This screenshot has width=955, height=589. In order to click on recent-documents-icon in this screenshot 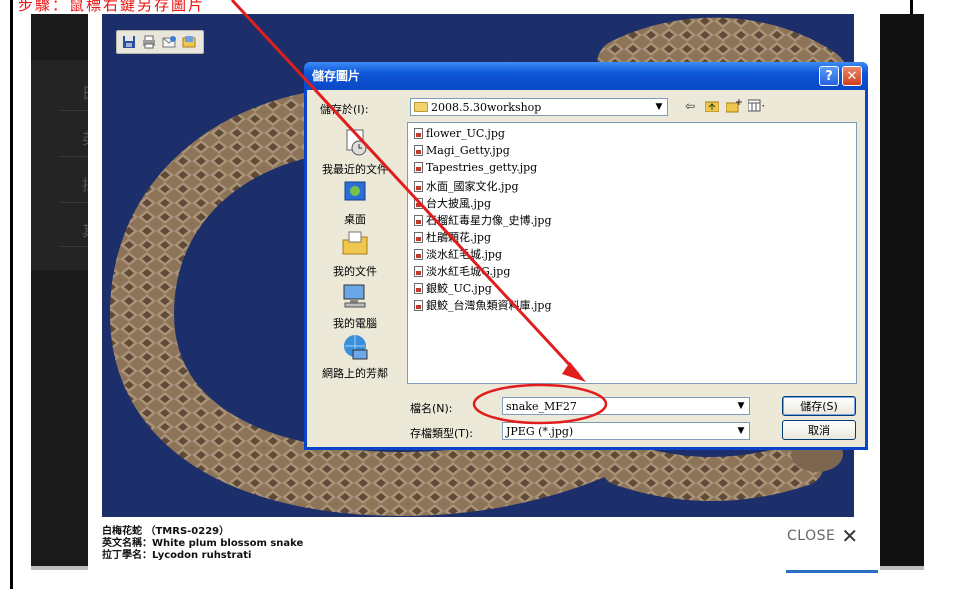, I will do `click(356, 142)`.